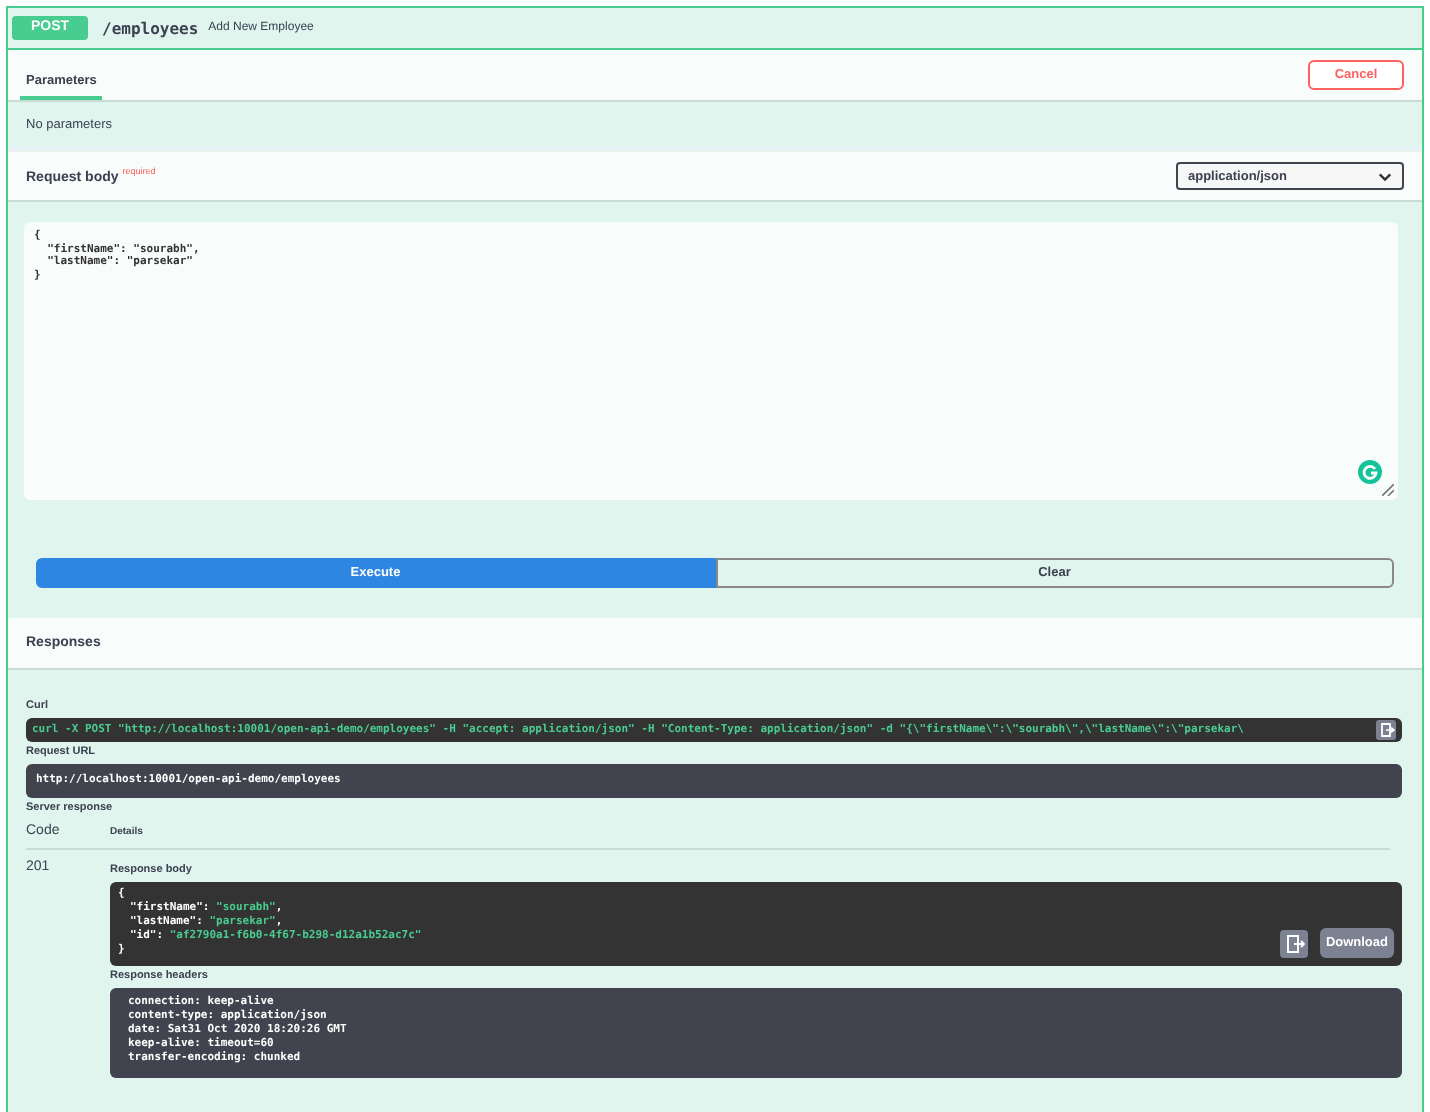 The image size is (1430, 1112). What do you see at coordinates (1386, 730) in the screenshot?
I see `copy-icon` at bounding box center [1386, 730].